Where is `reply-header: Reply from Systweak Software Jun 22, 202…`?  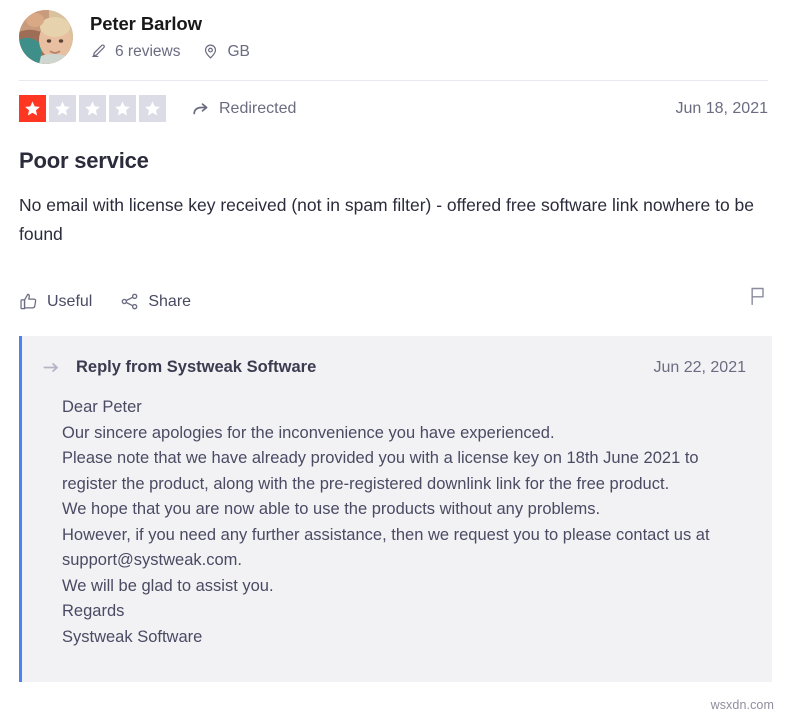 reply-header: Reply from Systweak Software Jun 22, 202… is located at coordinates (394, 367).